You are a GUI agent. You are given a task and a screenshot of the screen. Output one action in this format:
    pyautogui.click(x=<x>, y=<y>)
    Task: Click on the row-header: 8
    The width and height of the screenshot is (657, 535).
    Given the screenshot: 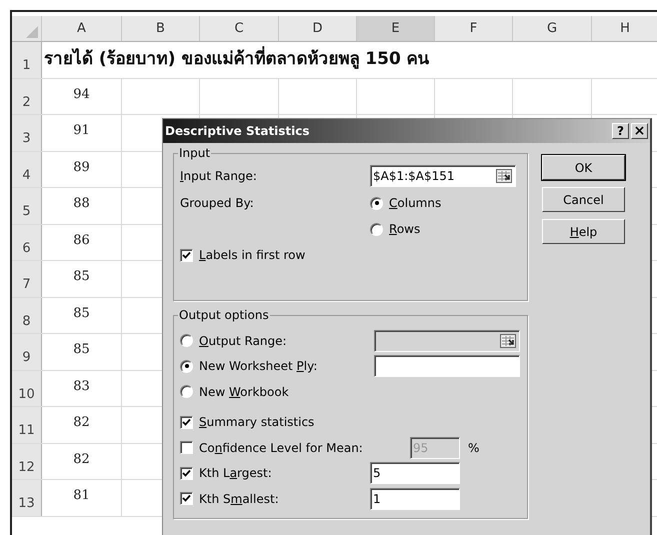 What is the action you would take?
    pyautogui.click(x=27, y=315)
    